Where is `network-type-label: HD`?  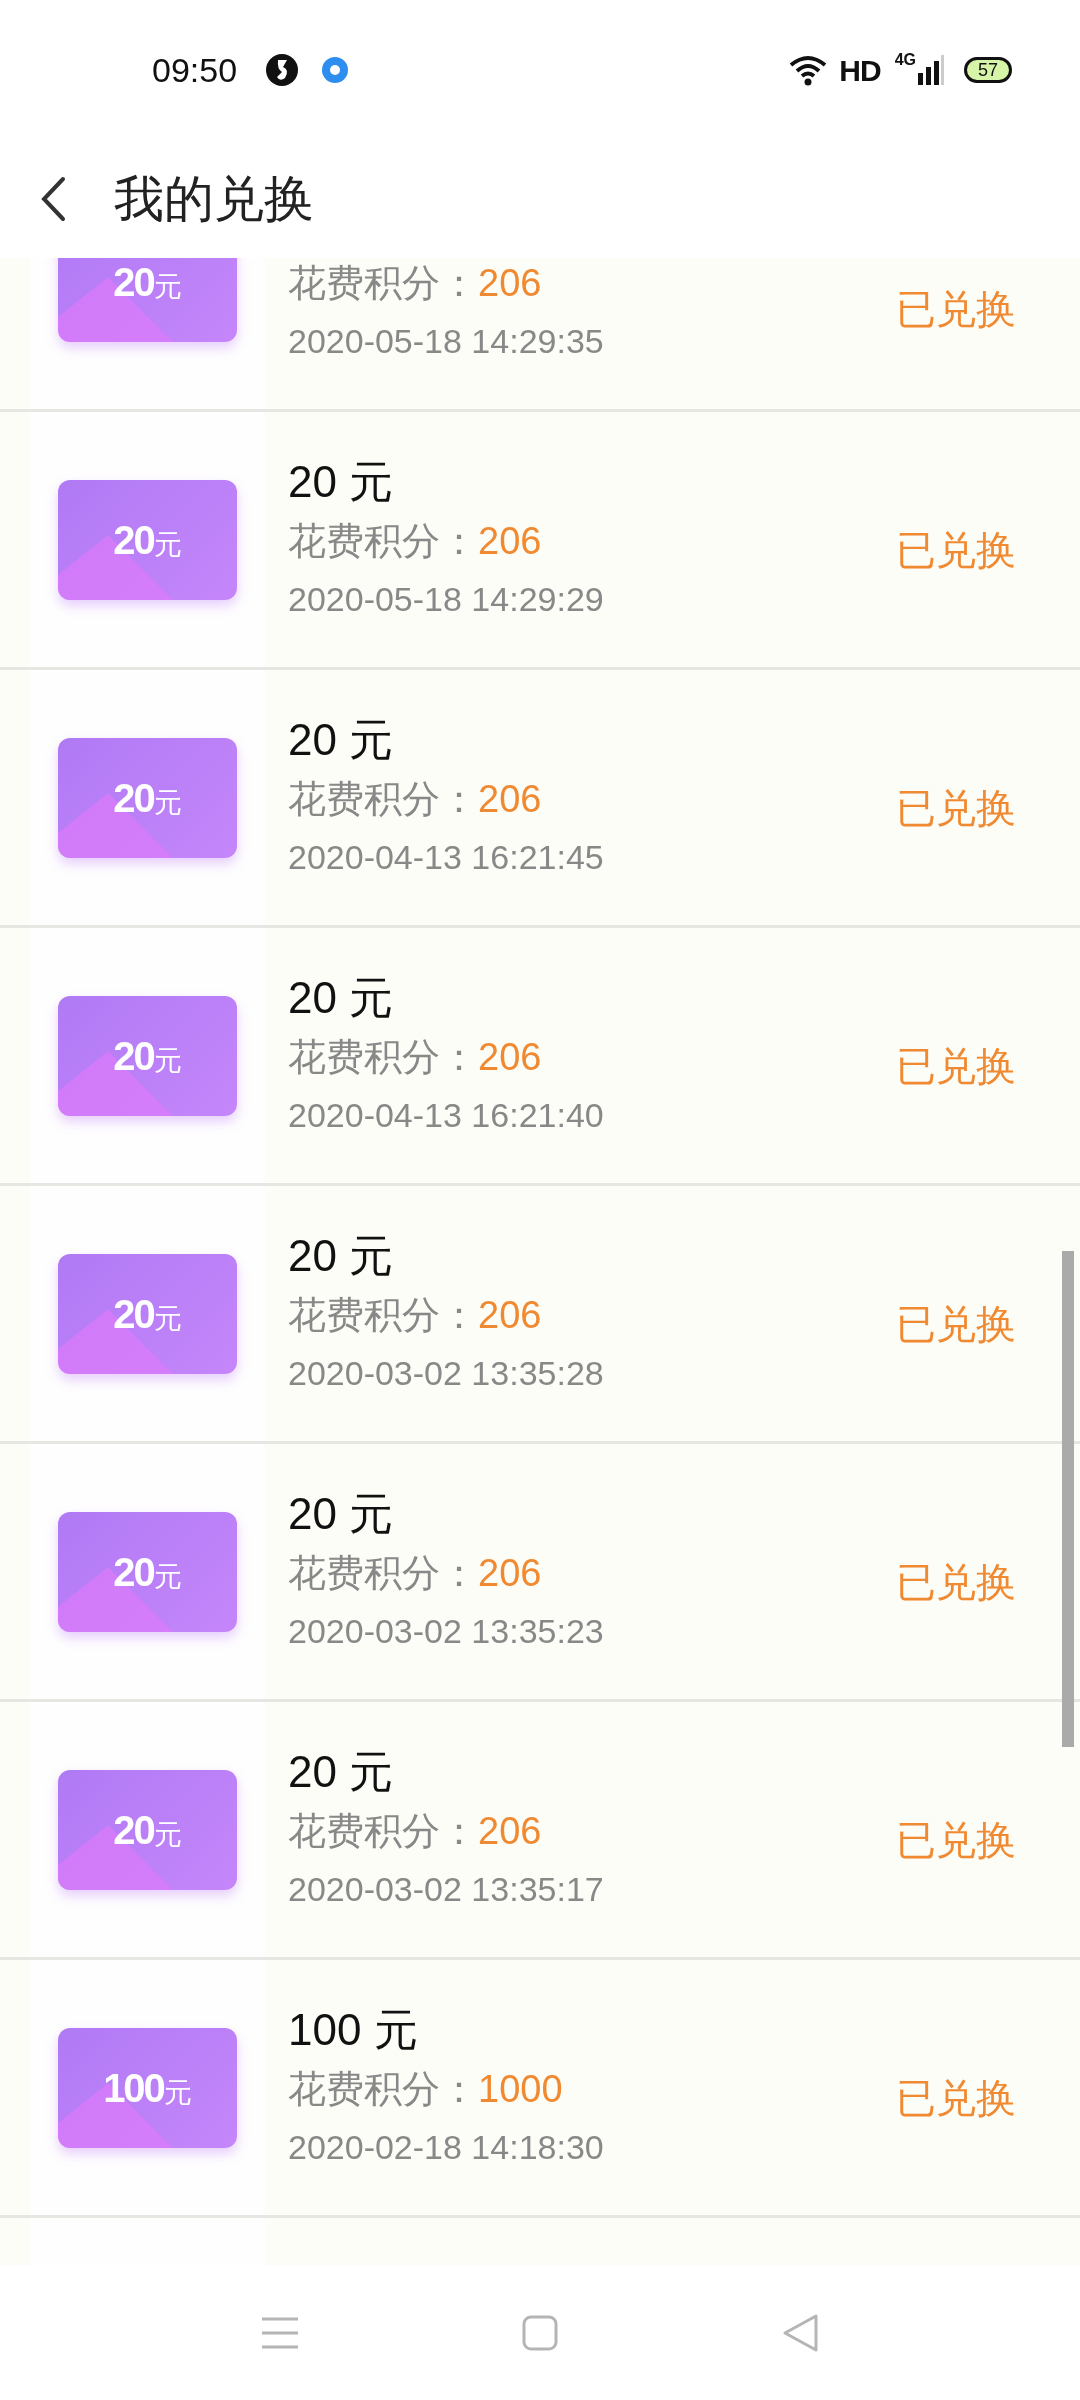
network-type-label: HD is located at coordinates (860, 70).